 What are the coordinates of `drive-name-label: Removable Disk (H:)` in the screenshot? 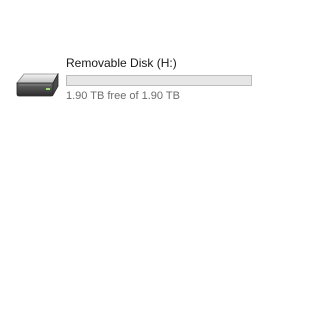 It's located at (121, 63).